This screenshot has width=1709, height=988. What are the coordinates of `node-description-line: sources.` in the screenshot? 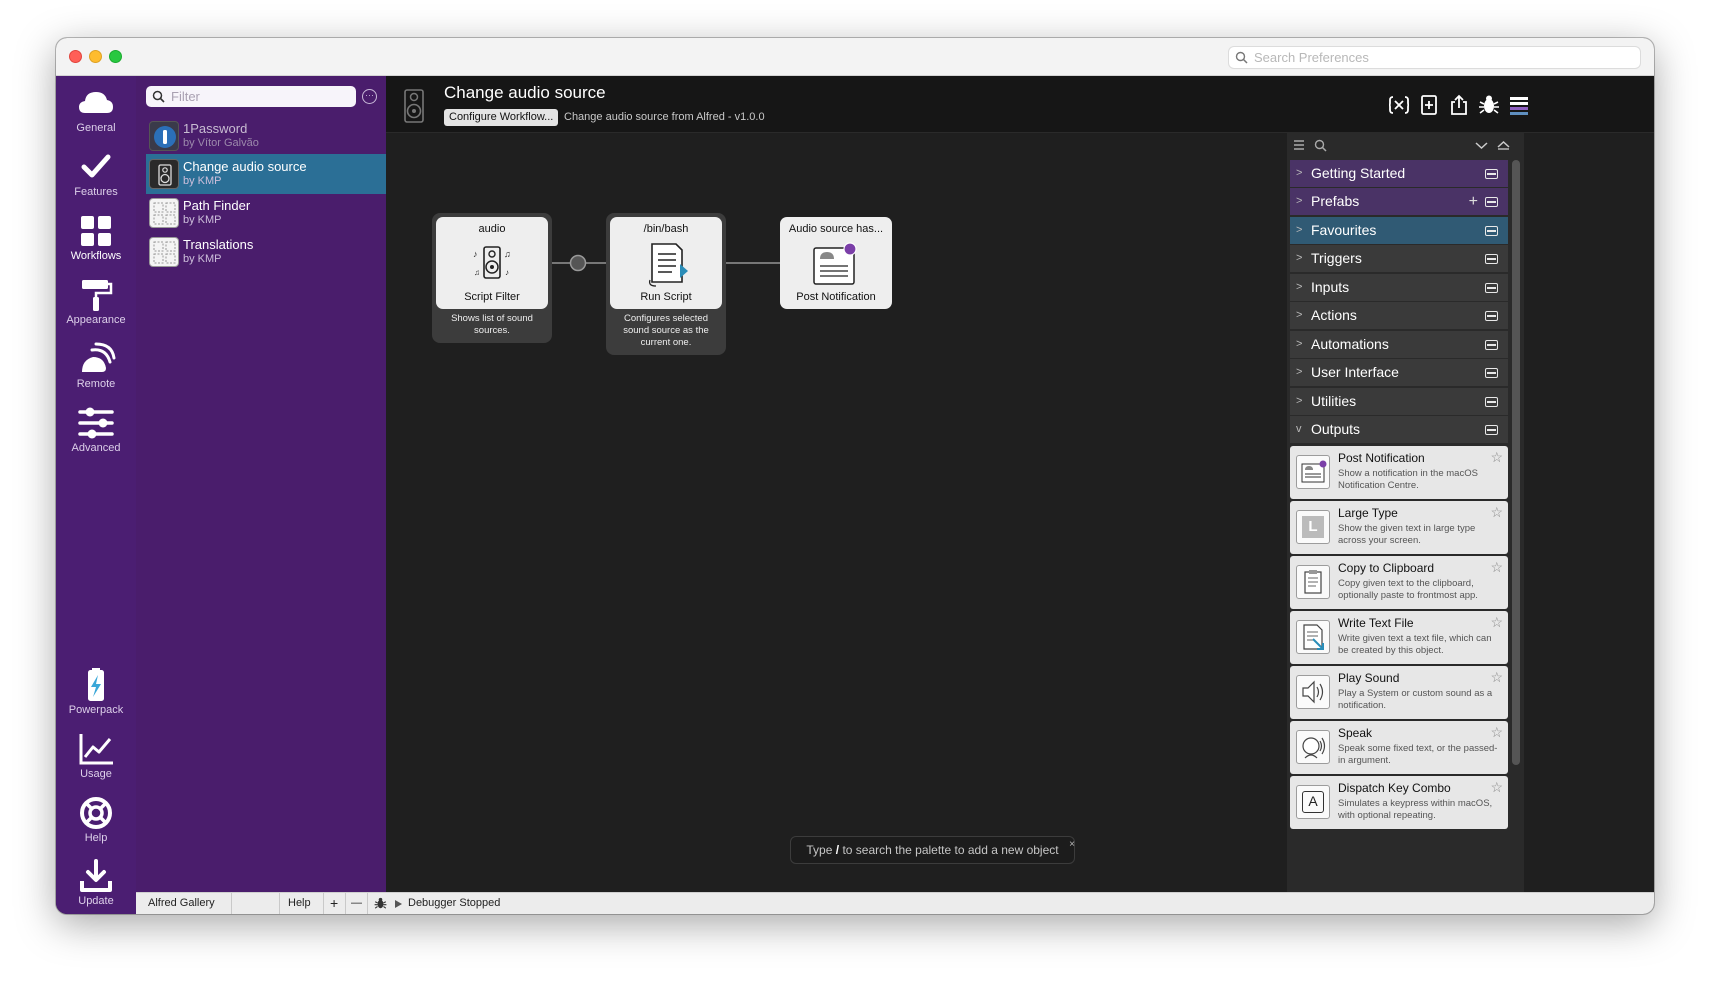 It's located at (492, 330).